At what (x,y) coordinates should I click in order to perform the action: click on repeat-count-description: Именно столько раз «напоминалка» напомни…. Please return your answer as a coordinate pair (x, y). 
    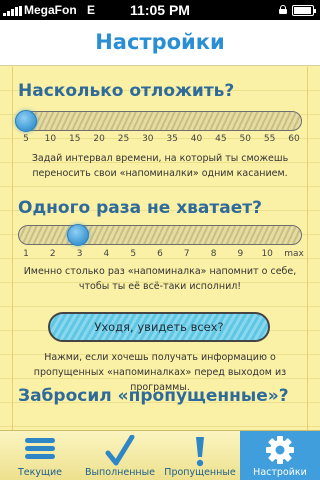
    Looking at the image, I should click on (160, 279).